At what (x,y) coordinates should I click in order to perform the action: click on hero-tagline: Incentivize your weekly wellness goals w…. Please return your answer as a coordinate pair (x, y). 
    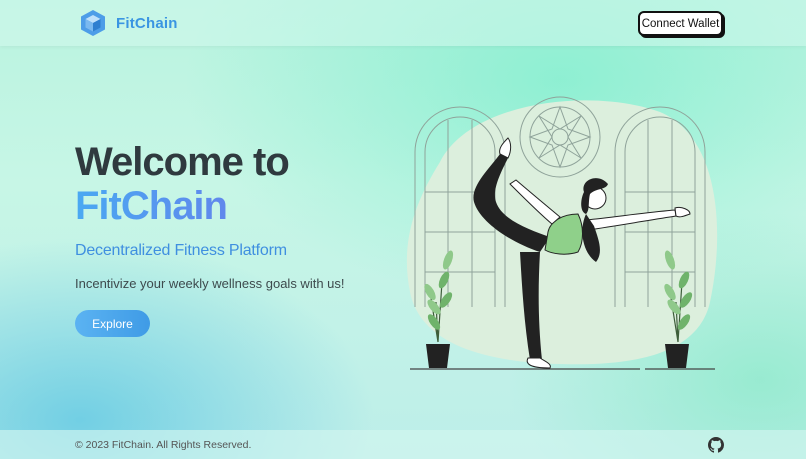
    Looking at the image, I should click on (210, 283).